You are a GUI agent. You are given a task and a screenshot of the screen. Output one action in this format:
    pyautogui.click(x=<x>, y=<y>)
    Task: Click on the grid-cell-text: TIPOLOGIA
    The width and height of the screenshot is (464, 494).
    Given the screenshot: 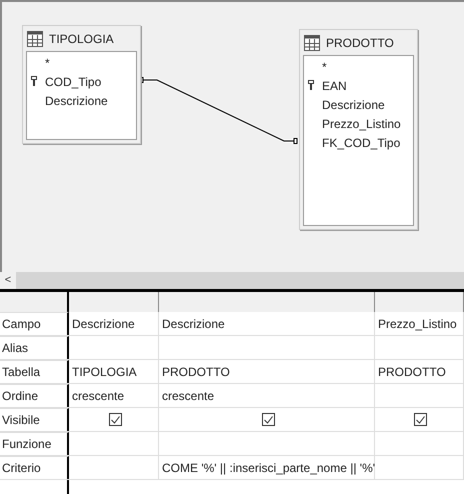 What is the action you would take?
    pyautogui.click(x=104, y=372)
    